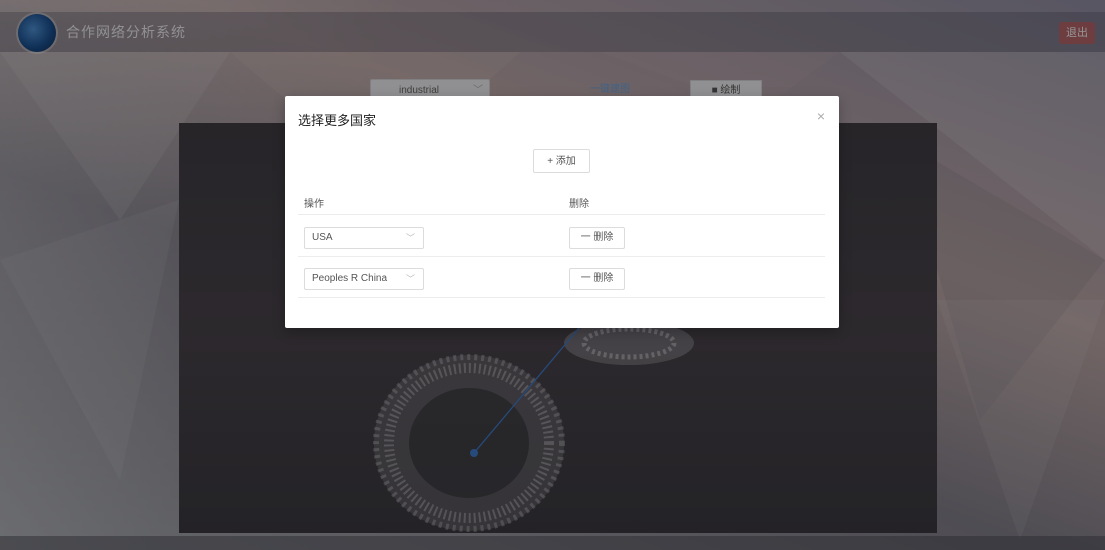 The height and width of the screenshot is (550, 1105). What do you see at coordinates (561, 236) in the screenshot?
I see `table-row: USA ﹀ 一 删除` at bounding box center [561, 236].